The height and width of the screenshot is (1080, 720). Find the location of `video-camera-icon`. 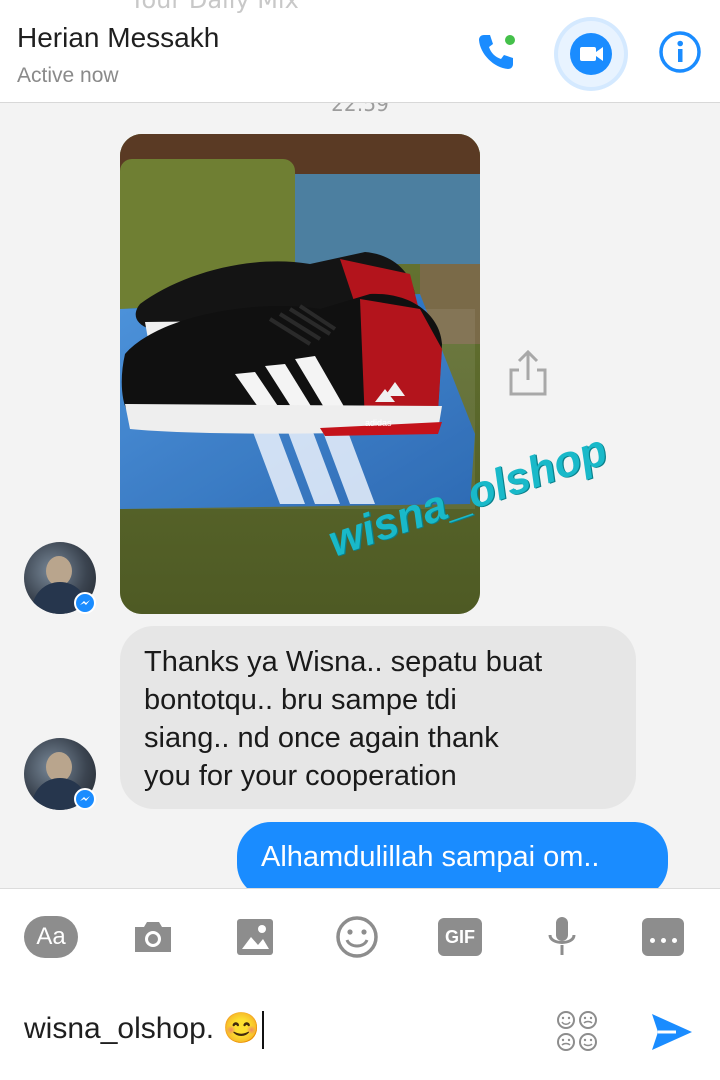

video-camera-icon is located at coordinates (591, 54).